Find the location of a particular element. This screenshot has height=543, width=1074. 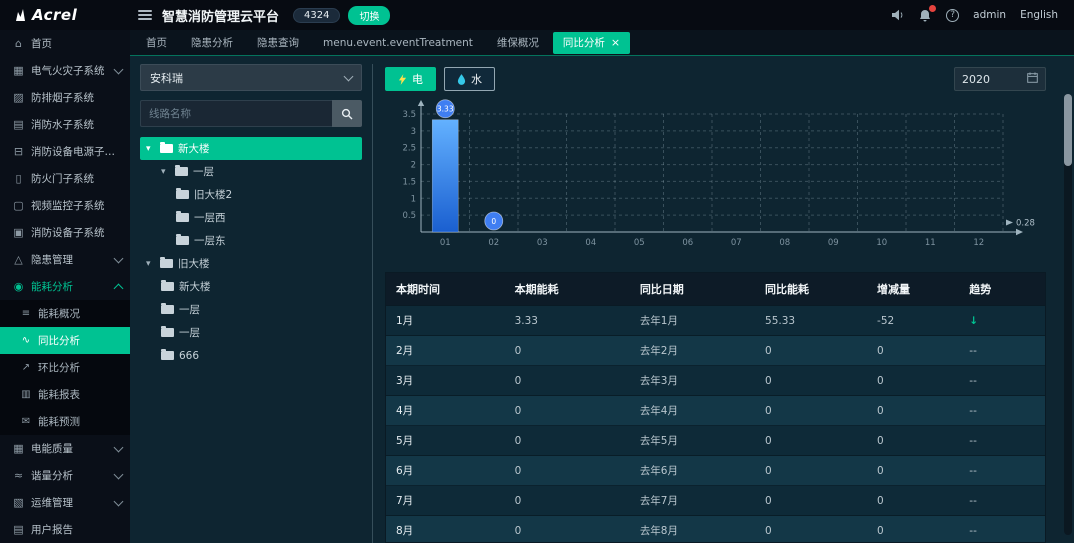

sidebar-collapse-icon is located at coordinates (145, 15).